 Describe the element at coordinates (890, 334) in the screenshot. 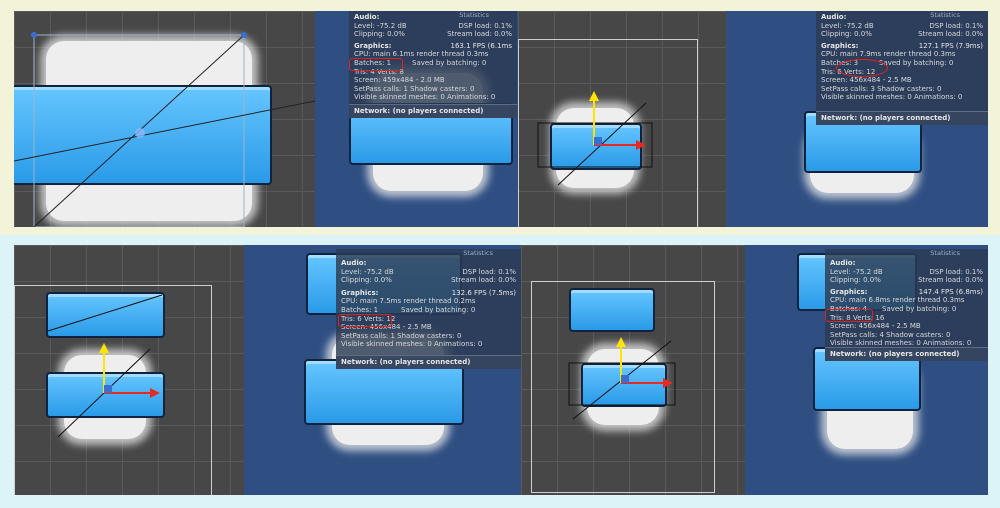

I see `setpass-calls: SetPass calls: 4 Shadow casters: 0` at that location.